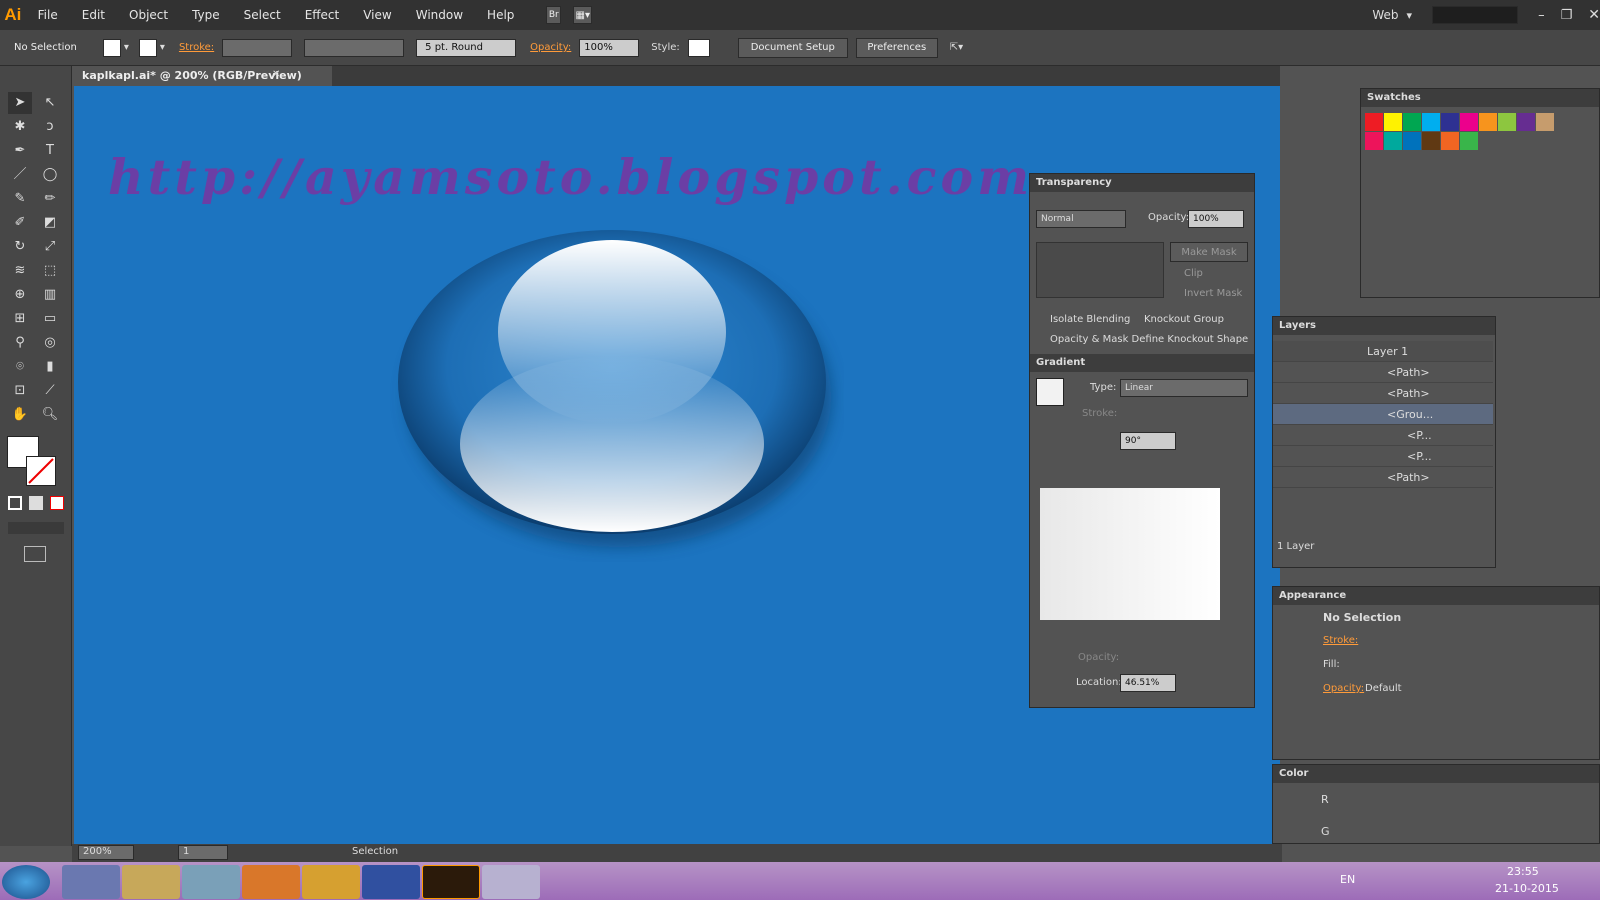  Describe the element at coordinates (1184, 388) in the screenshot. I see `gradient-type-dropdown: Linear` at that location.